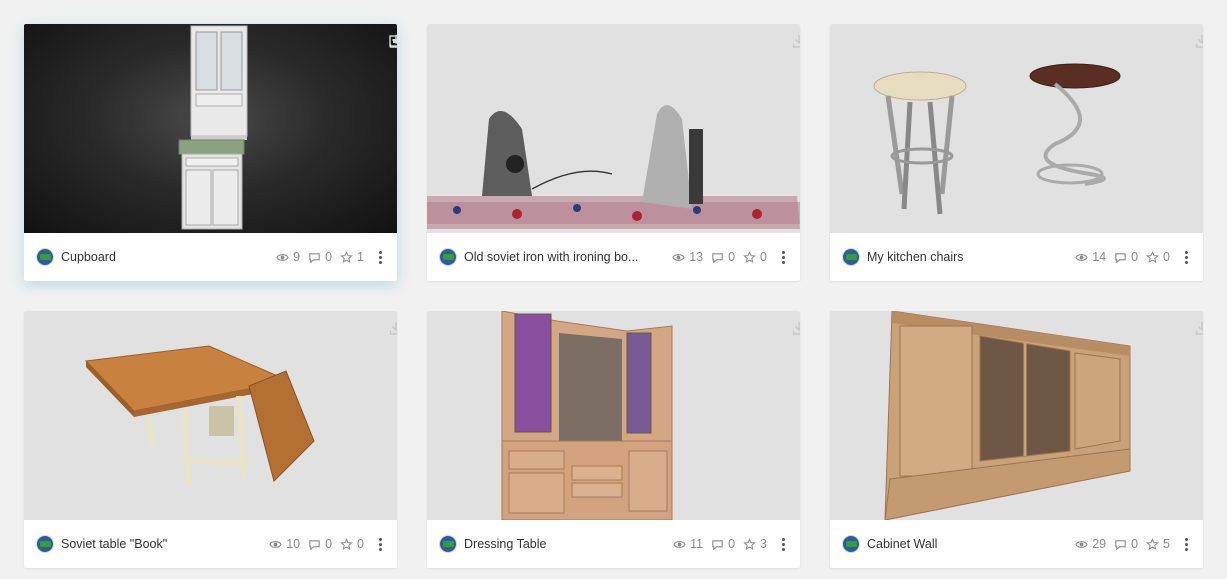 This screenshot has height=579, width=1227. I want to click on model-card: Cabinet Wall 29 0 5, so click(1016, 439).